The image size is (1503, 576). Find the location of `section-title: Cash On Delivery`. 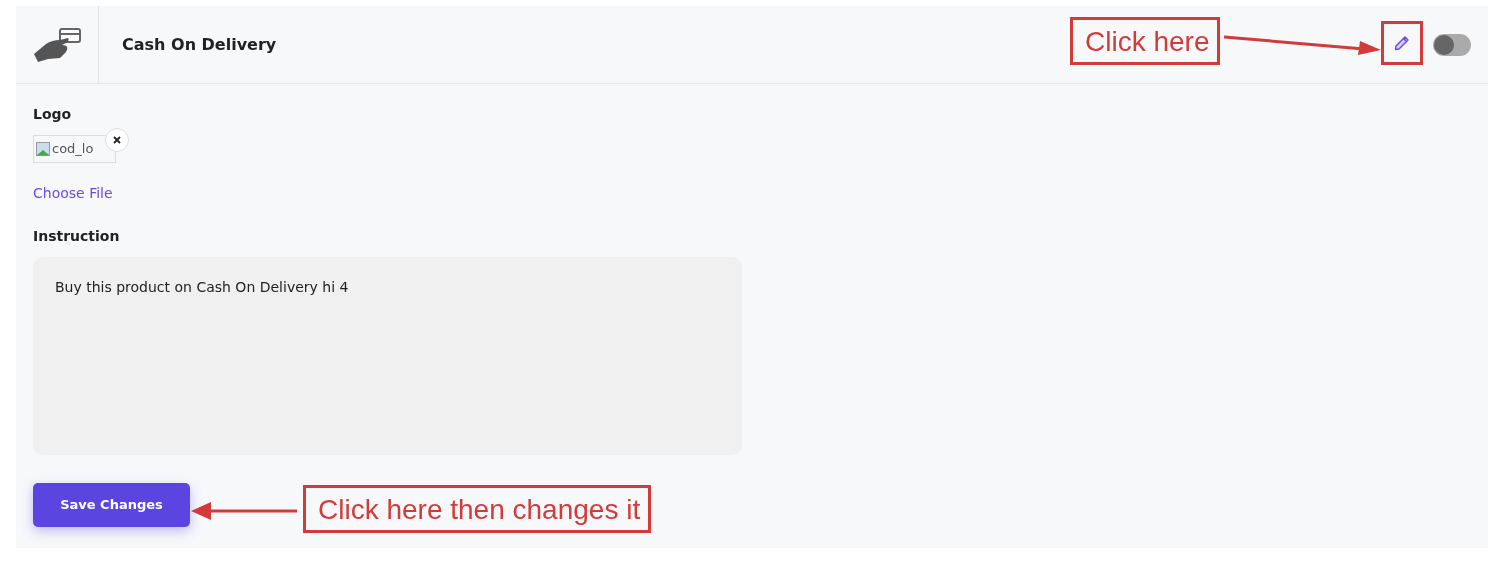

section-title: Cash On Delivery is located at coordinates (199, 44).